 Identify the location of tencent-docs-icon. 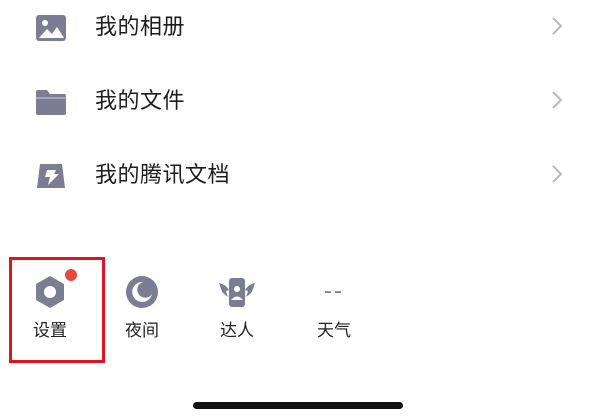
(51, 176).